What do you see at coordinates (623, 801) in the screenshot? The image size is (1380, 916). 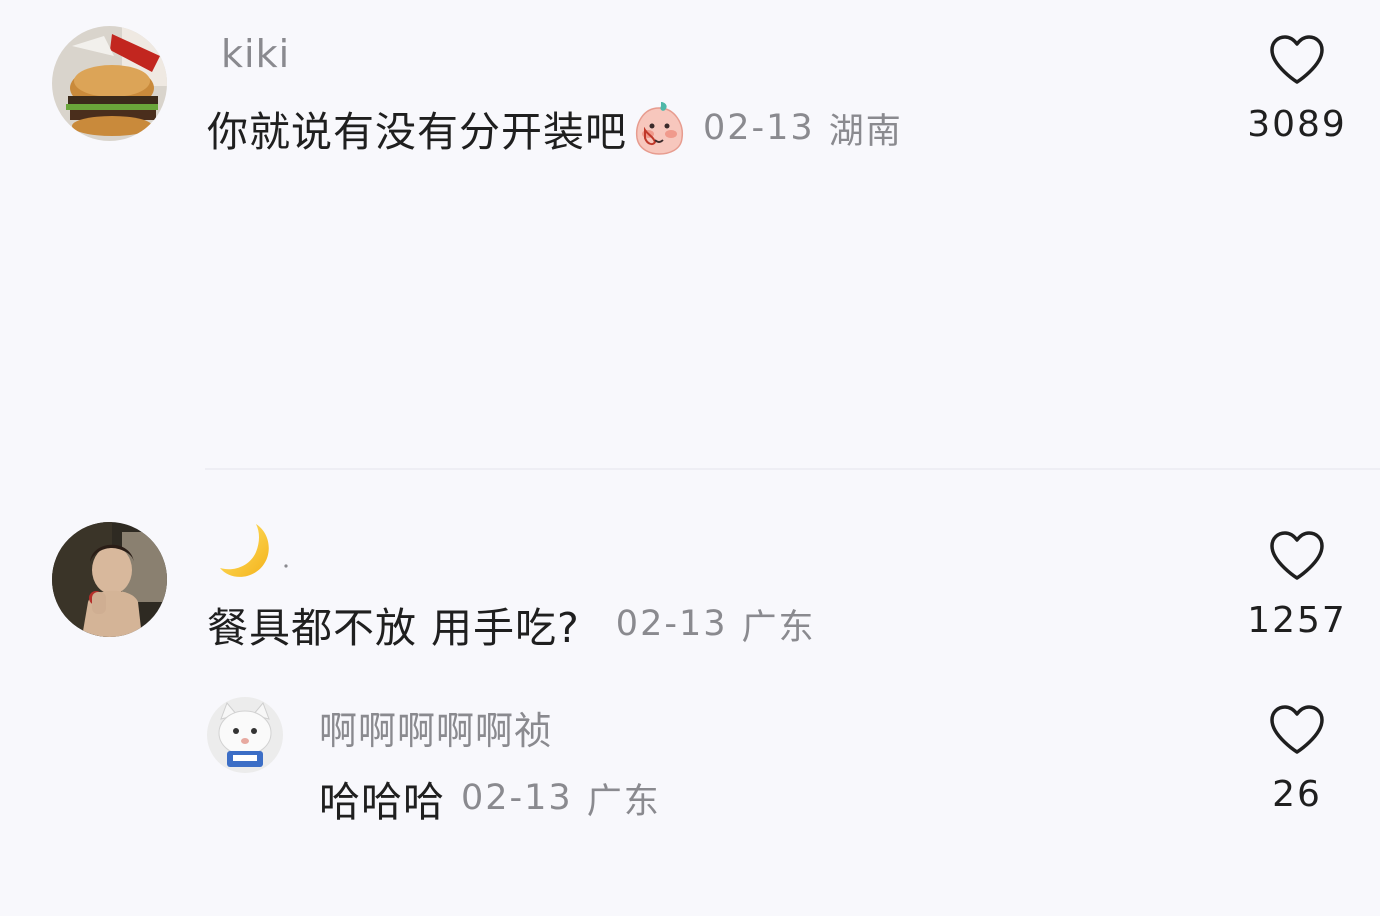 I see `reply-location: 广东` at bounding box center [623, 801].